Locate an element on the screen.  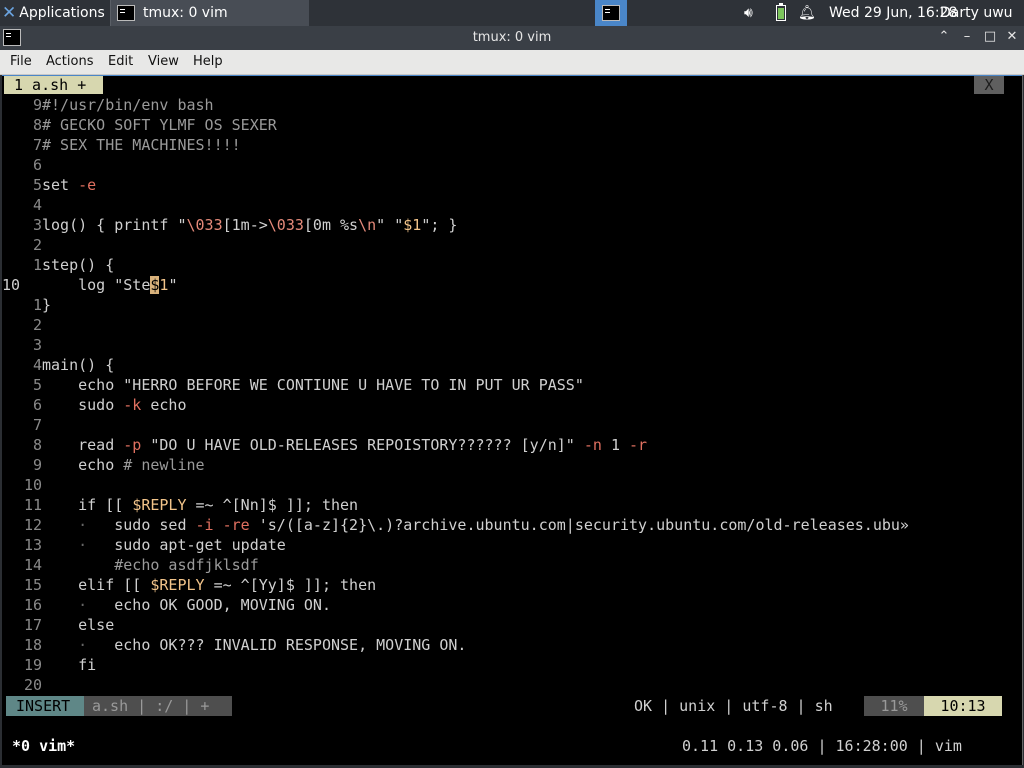
window-shade-button: ⌃ is located at coordinates (944, 36).